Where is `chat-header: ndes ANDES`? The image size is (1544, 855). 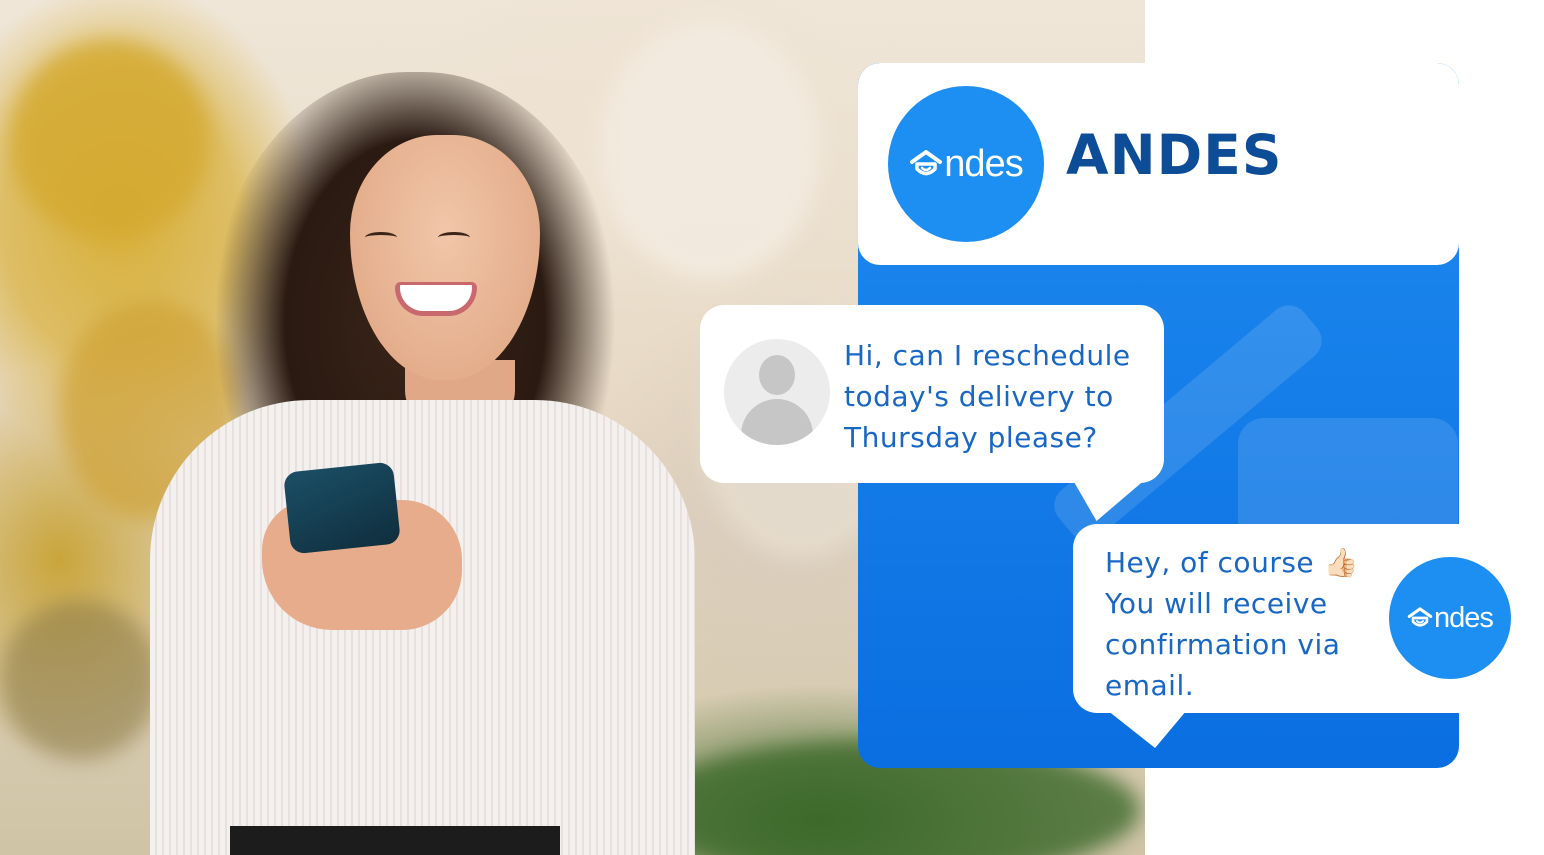
chat-header: ndes ANDES is located at coordinates (1158, 164).